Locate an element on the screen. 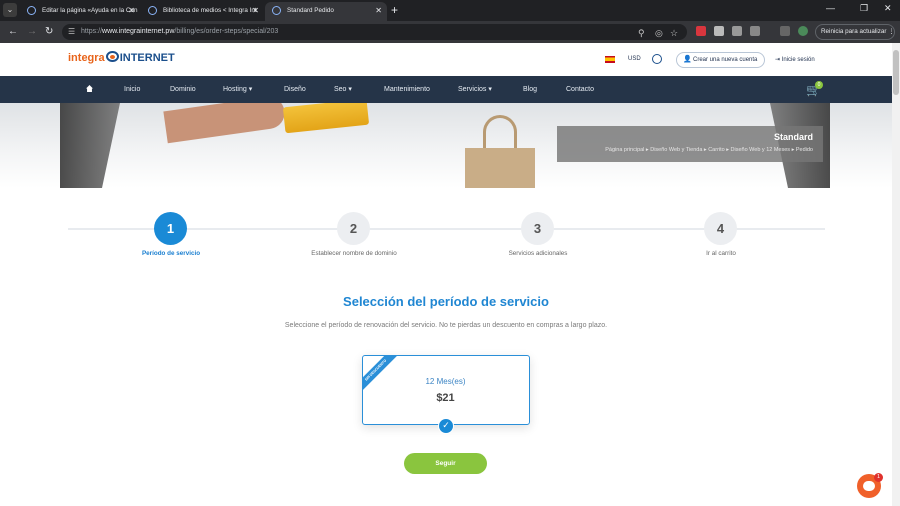  page-title: Standard is located at coordinates (793, 137).